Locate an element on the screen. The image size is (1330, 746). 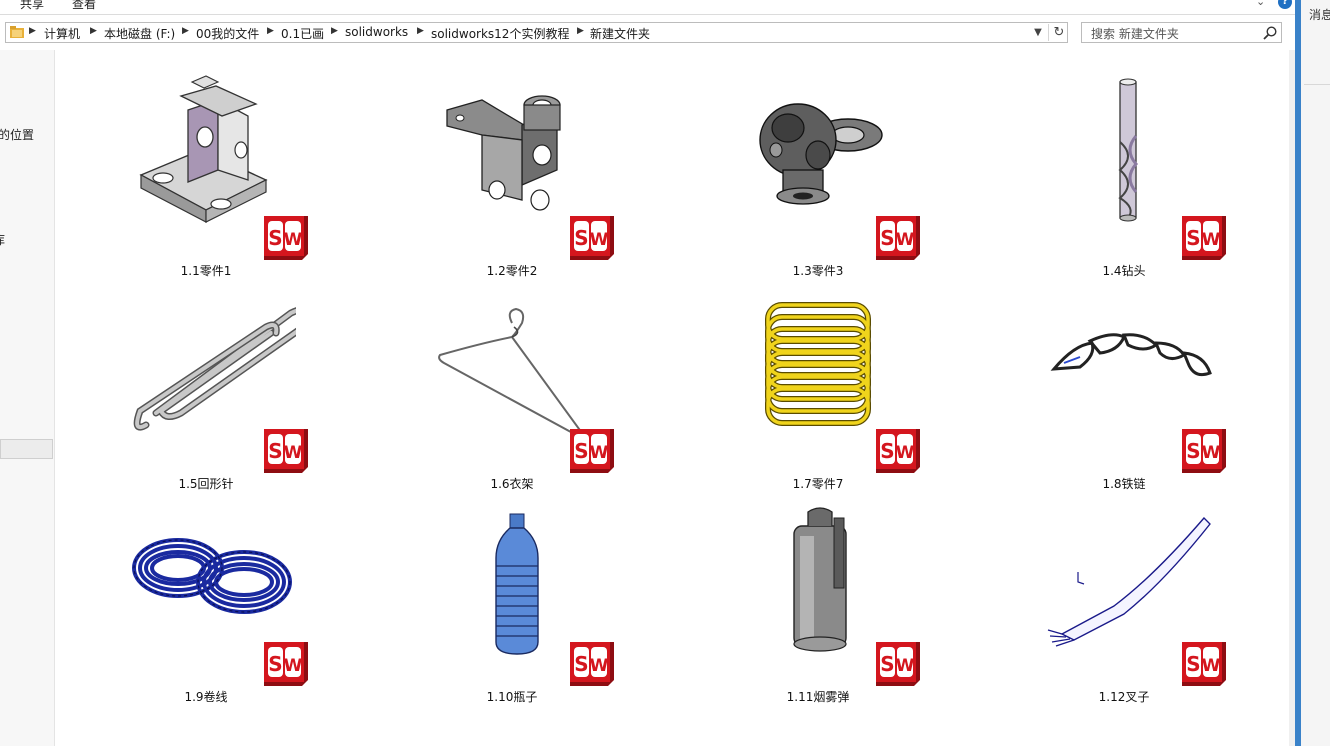
search-icon is located at coordinates (1270, 33).